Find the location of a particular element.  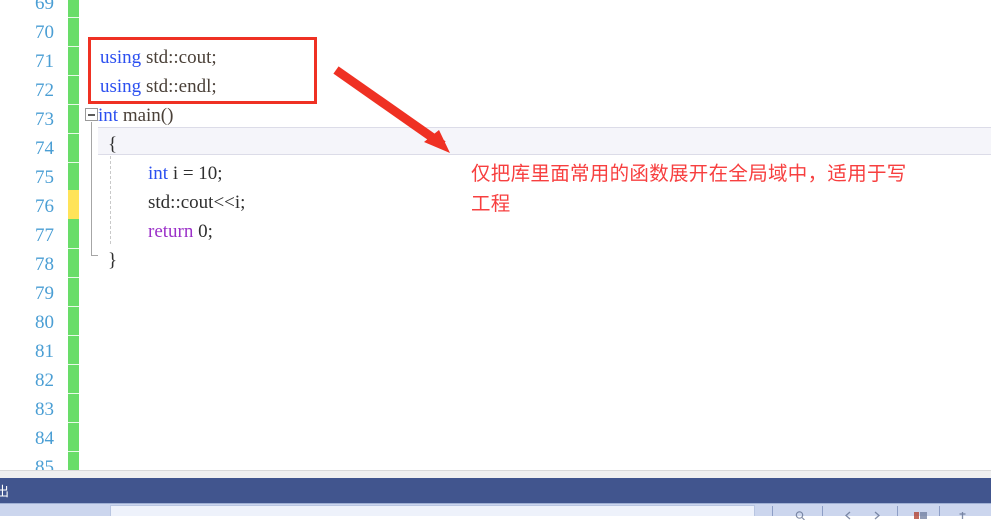

annotation-rectangle is located at coordinates (202, 70).